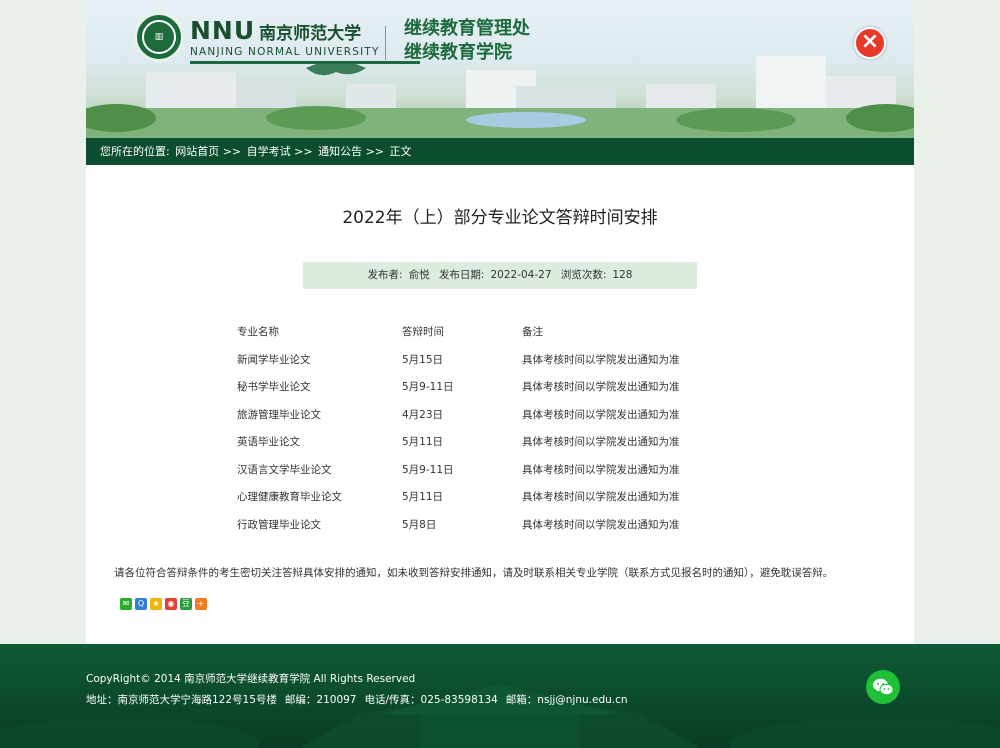 This screenshot has width=1000, height=748. I want to click on cell-major: 新闻学毕业论文, so click(274, 359).